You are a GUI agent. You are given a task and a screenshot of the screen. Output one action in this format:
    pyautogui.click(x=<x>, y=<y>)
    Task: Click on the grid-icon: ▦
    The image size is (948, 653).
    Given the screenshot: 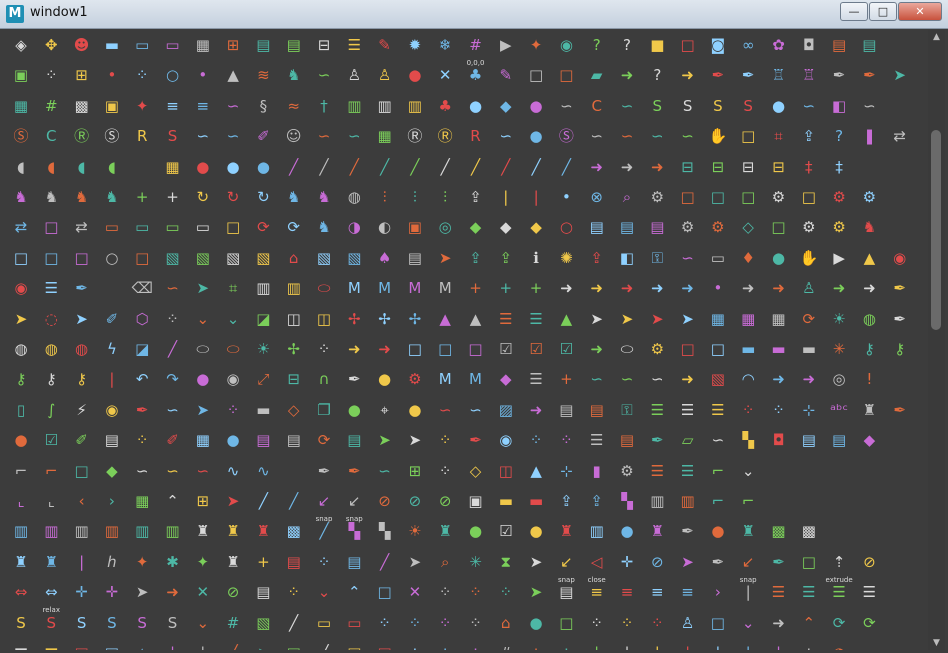 What is the action you would take?
    pyautogui.click(x=142, y=501)
    